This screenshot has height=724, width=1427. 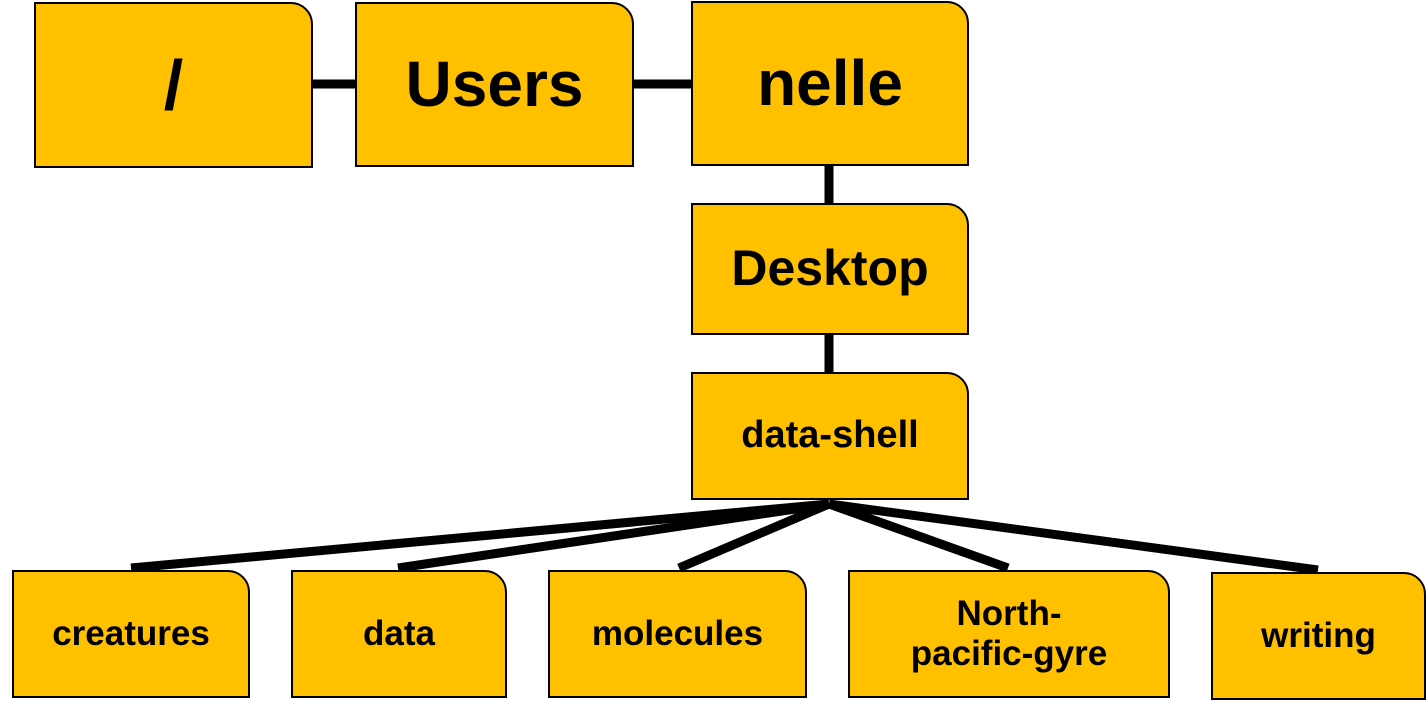 What do you see at coordinates (131, 634) in the screenshot?
I see `node-creatures: creatures` at bounding box center [131, 634].